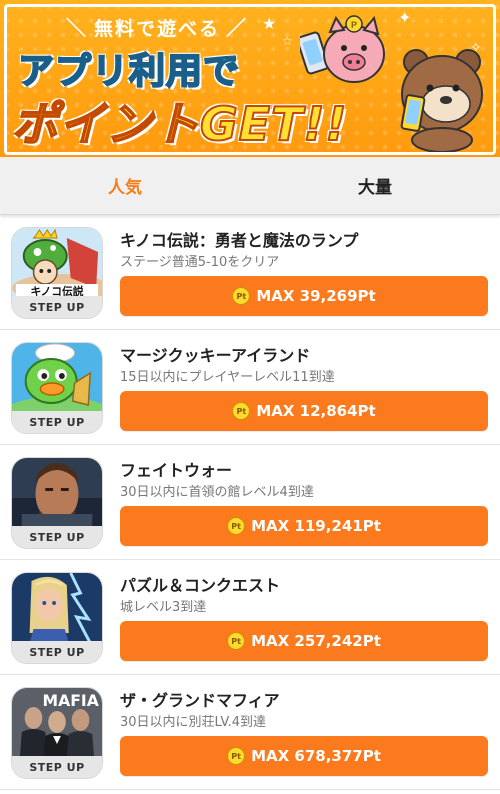 The image size is (500, 794). I want to click on reward-button: Pt MAX 39,269Pt, so click(304, 296).